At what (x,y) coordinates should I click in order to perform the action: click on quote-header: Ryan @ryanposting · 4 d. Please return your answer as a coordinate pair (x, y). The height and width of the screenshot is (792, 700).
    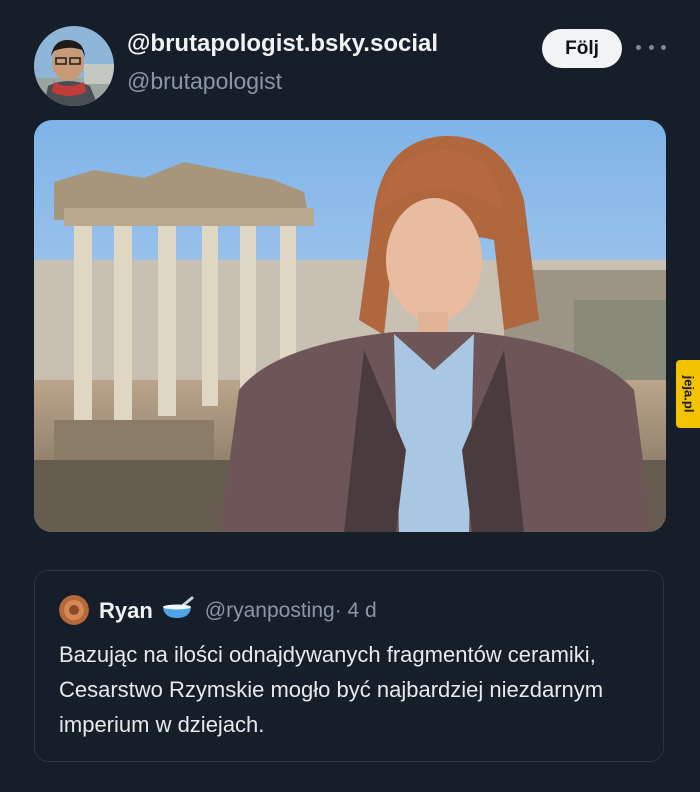
    Looking at the image, I should click on (238, 610).